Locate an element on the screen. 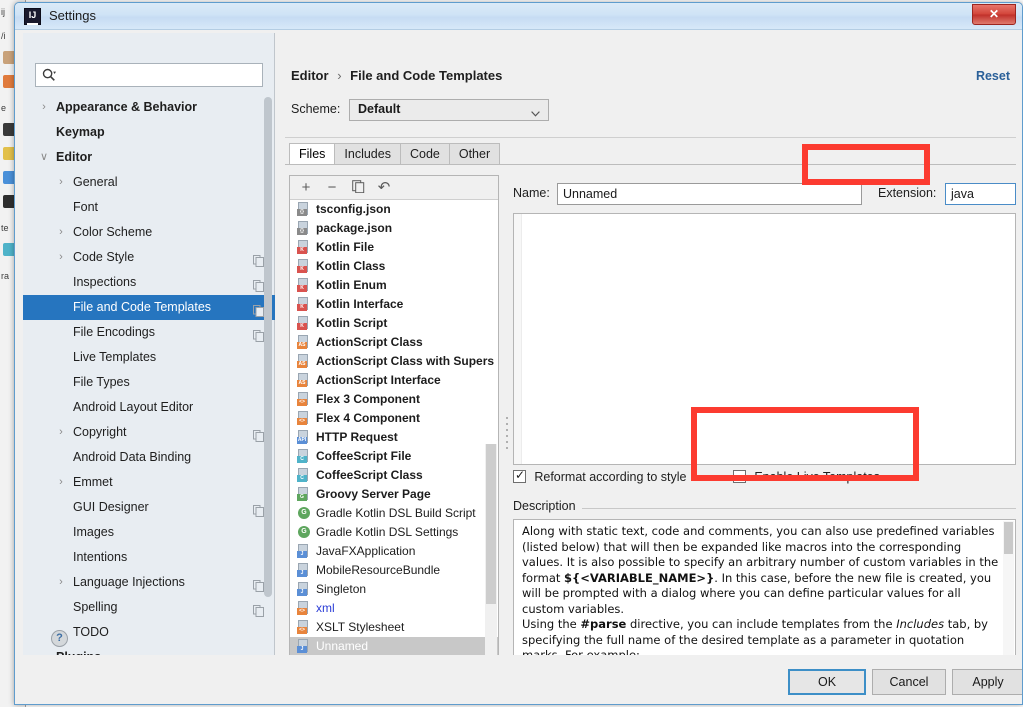 Image resolution: width=1023 pixels, height=707 pixels. description-scrollbar-thumb is located at coordinates (1008, 538).